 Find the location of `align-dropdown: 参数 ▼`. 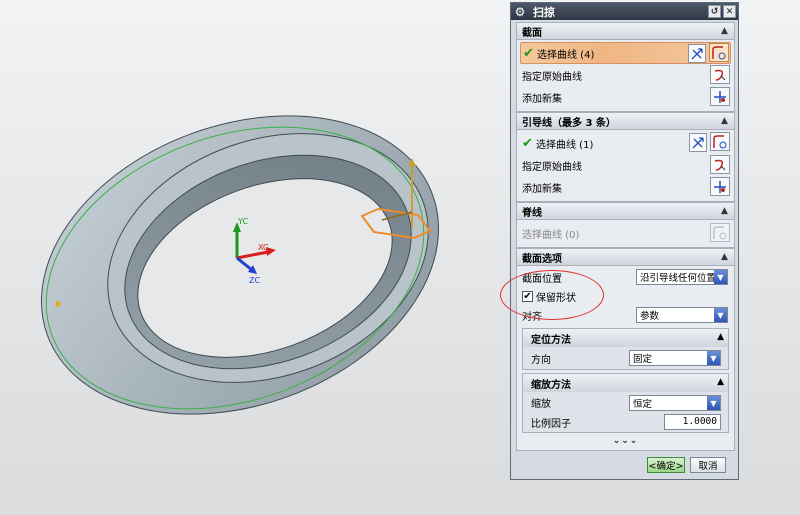

align-dropdown: 参数 ▼ is located at coordinates (682, 315).